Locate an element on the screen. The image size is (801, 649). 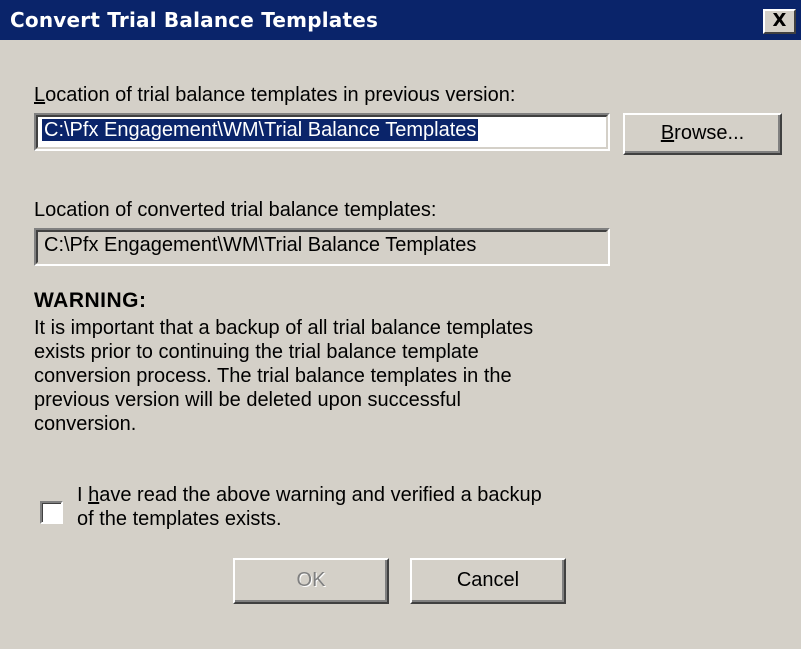
close-icon: X is located at coordinates (779, 20).